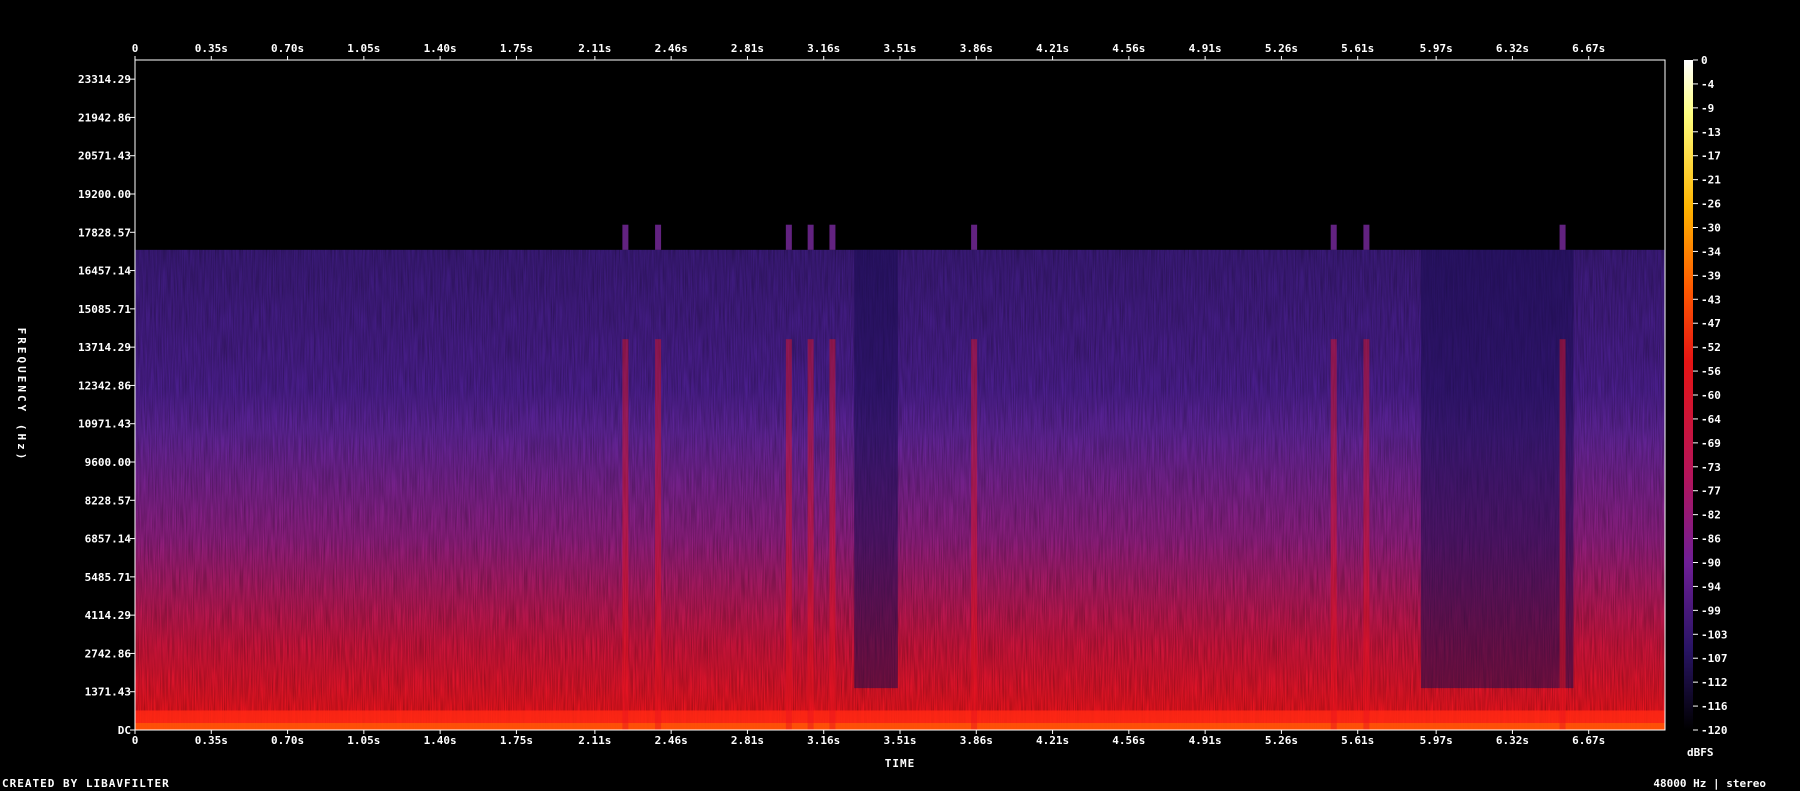  Describe the element at coordinates (1052, 48) in the screenshot. I see `x-tick-label-top: 4.21s` at that location.